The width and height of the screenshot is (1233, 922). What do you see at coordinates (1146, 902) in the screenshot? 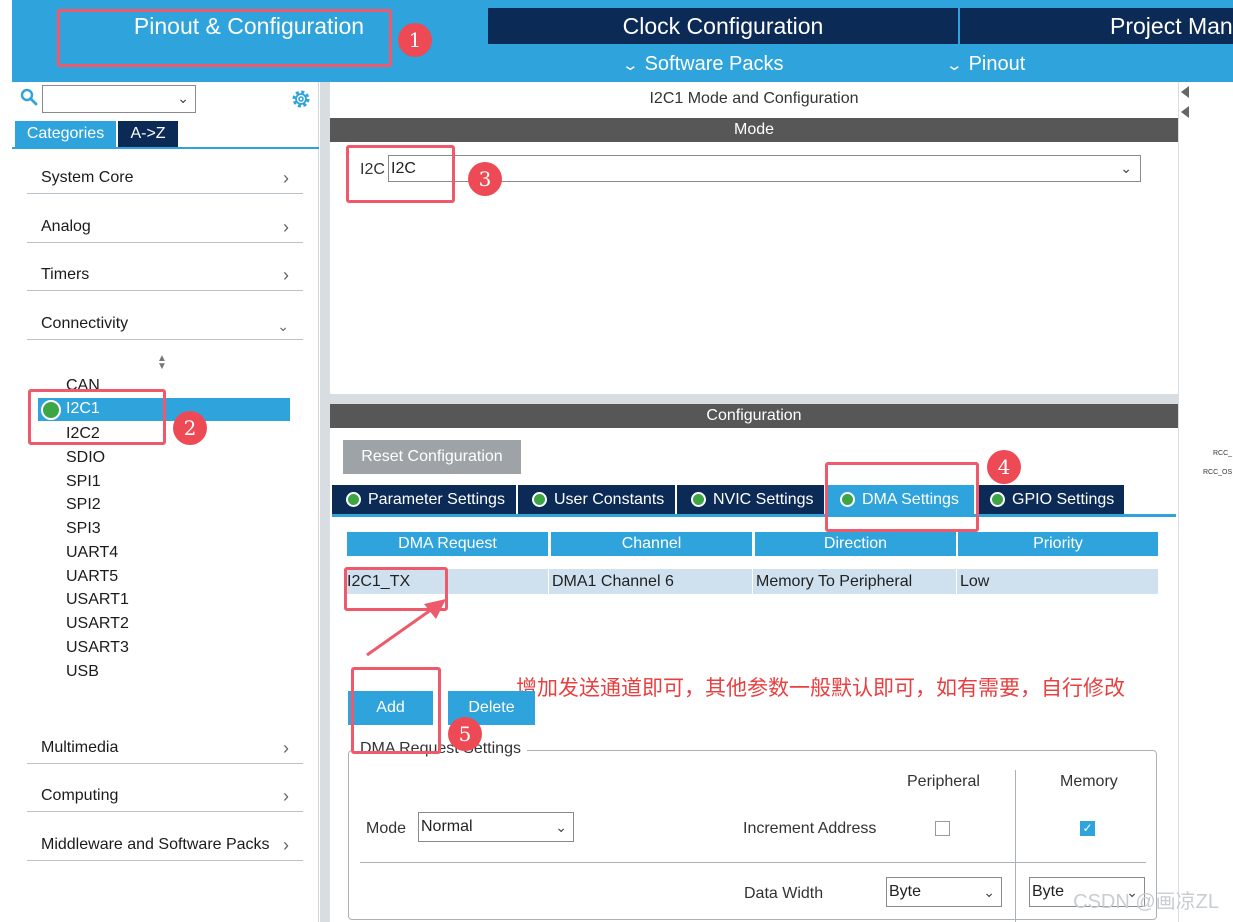
I see `watermark: CSDN @画凉ZL` at bounding box center [1146, 902].